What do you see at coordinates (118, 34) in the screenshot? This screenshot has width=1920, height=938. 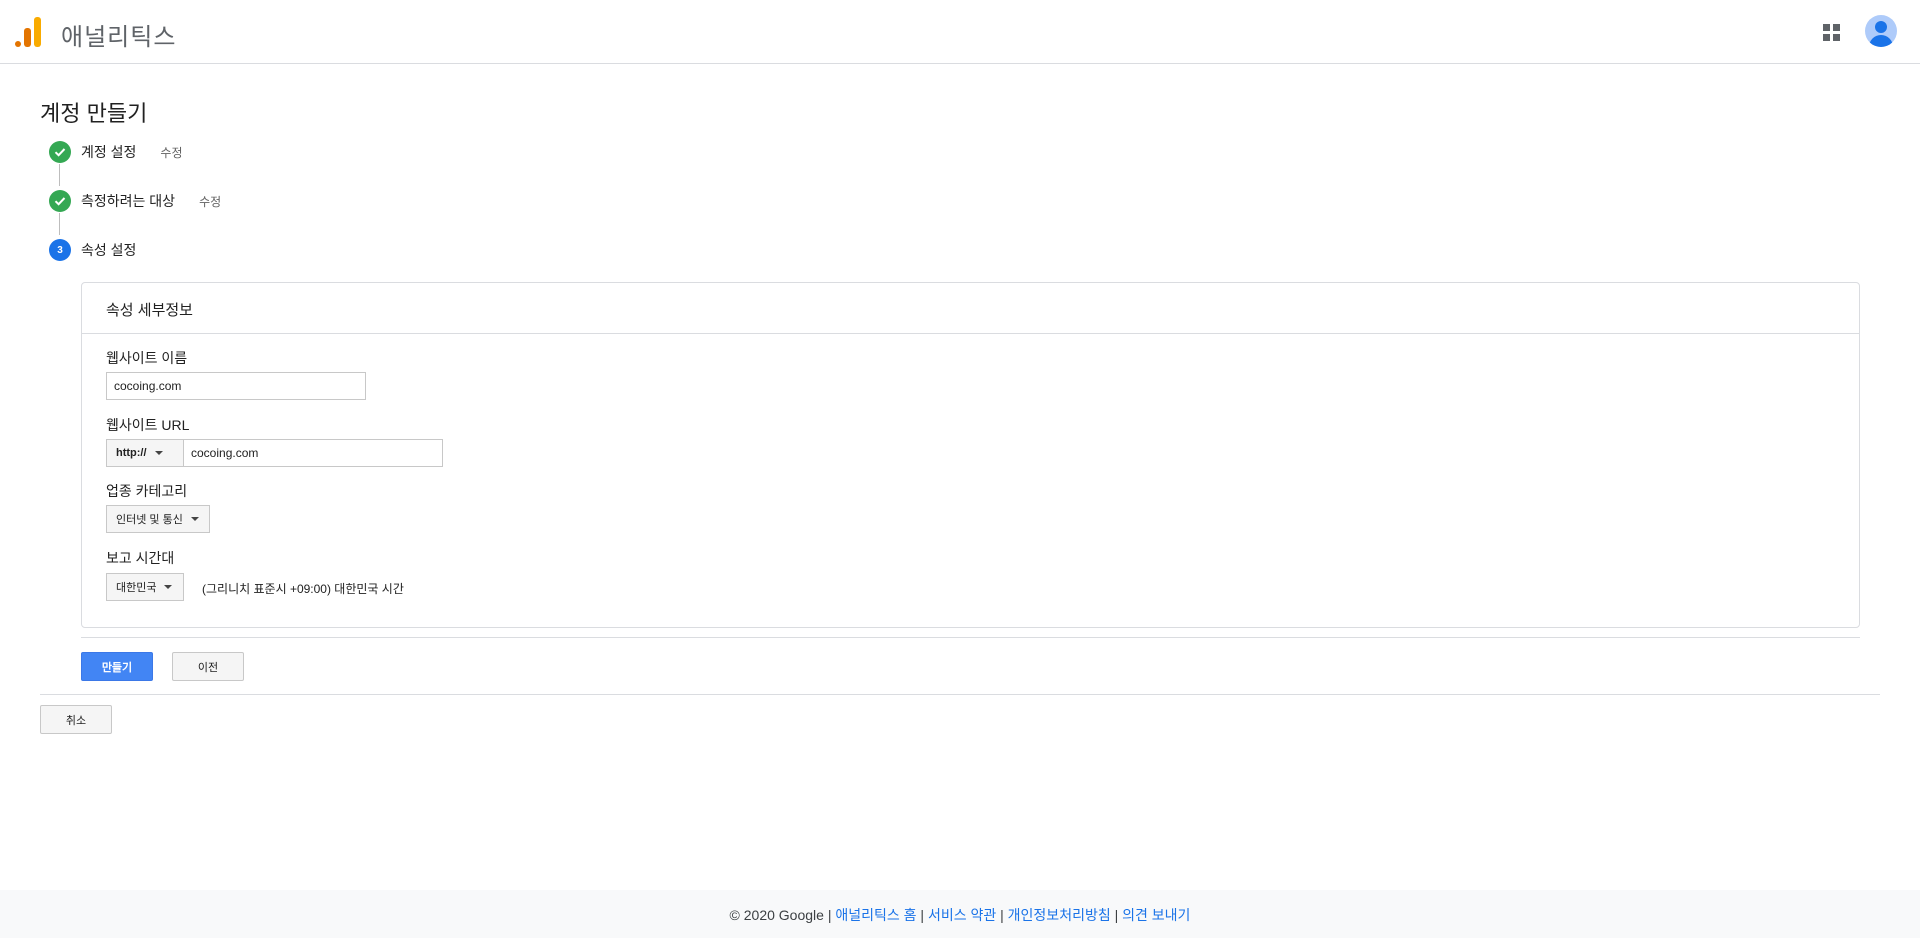 I see `app-title: 애널리틱스` at bounding box center [118, 34].